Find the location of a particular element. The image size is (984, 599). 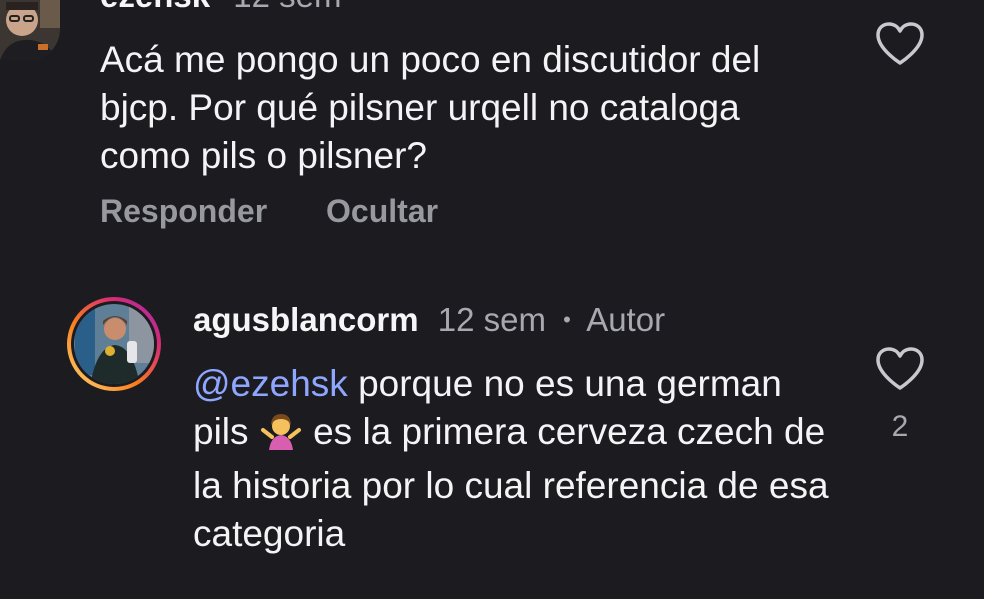

avatar-photo is located at coordinates (30, 30).